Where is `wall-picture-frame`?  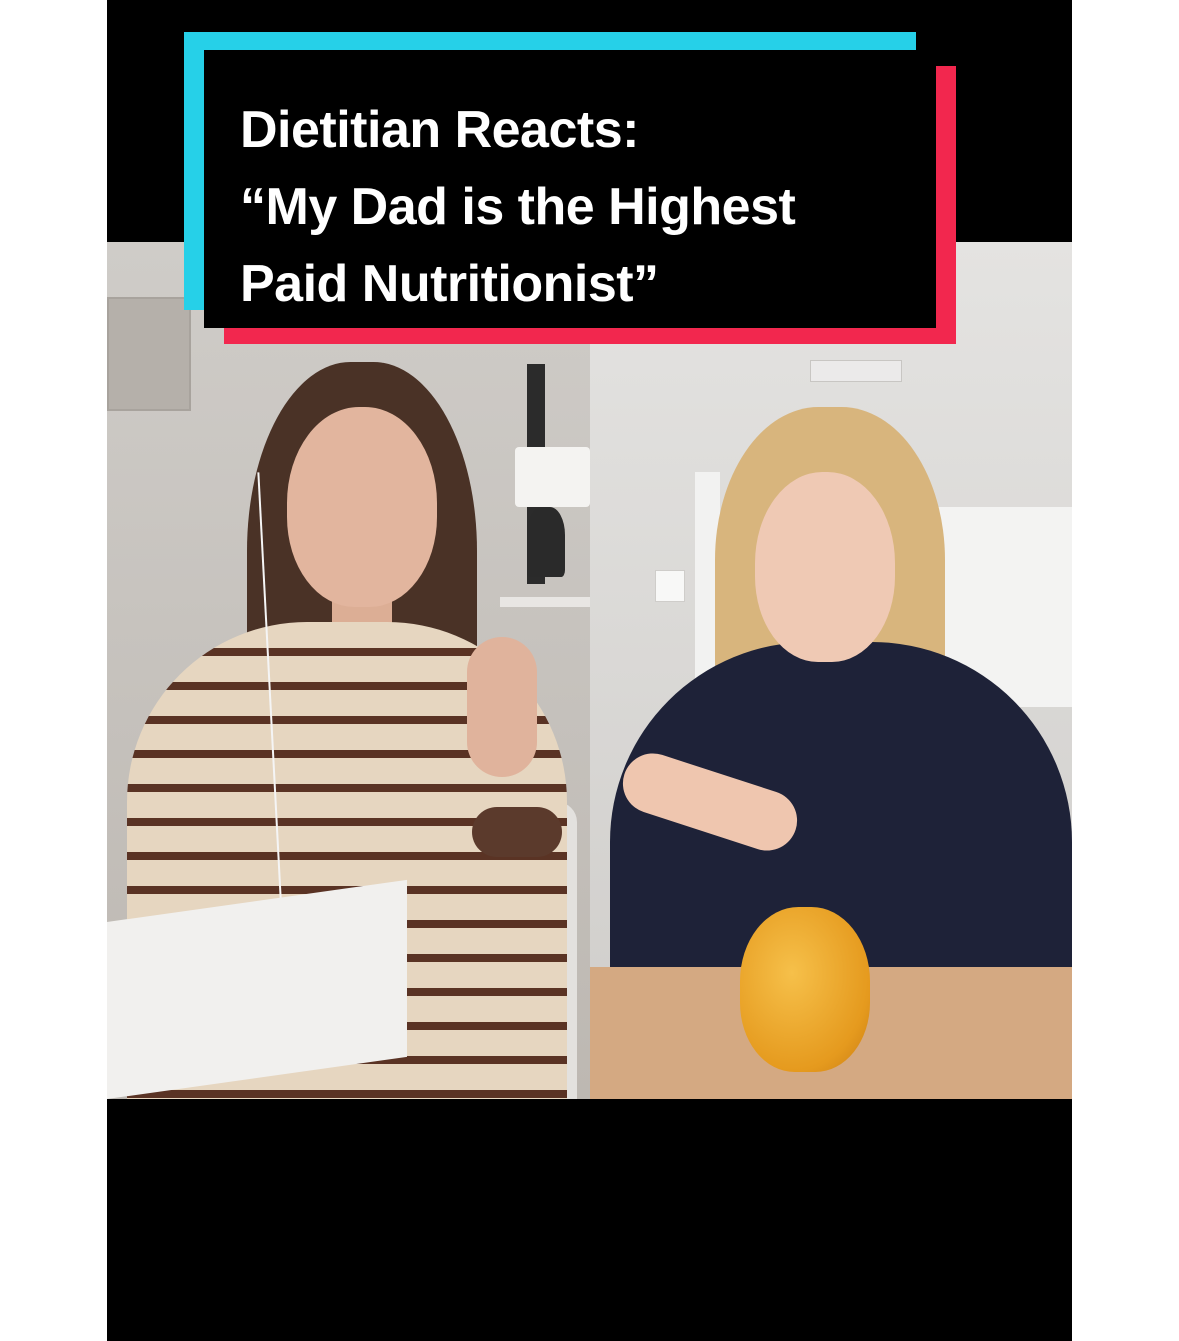
wall-picture-frame is located at coordinates (149, 354).